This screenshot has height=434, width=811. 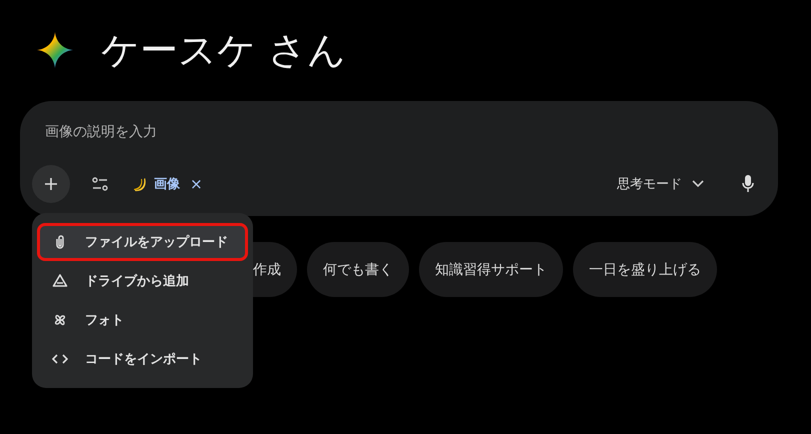 I want to click on image-tool-chip: 画像 ×, so click(x=167, y=184).